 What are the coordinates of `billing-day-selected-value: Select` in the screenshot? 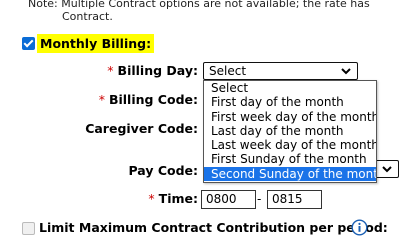 It's located at (228, 71).